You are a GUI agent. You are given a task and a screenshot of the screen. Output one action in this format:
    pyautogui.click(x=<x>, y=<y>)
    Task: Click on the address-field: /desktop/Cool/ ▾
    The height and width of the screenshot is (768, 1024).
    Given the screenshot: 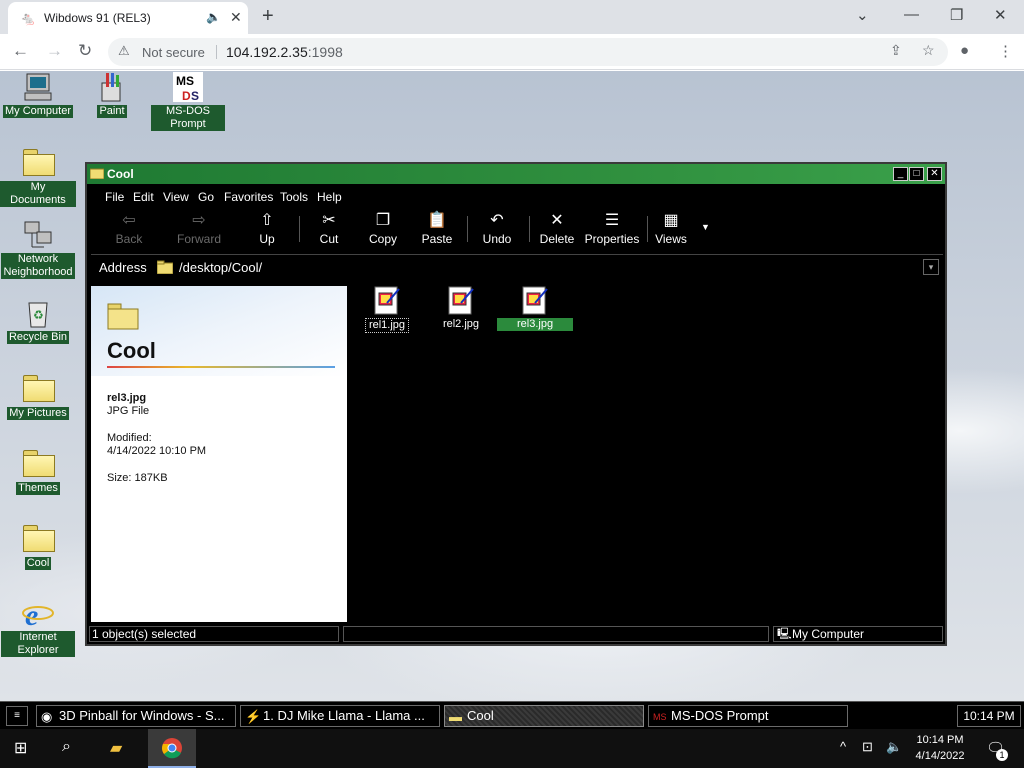 What is the action you would take?
    pyautogui.click(x=548, y=267)
    